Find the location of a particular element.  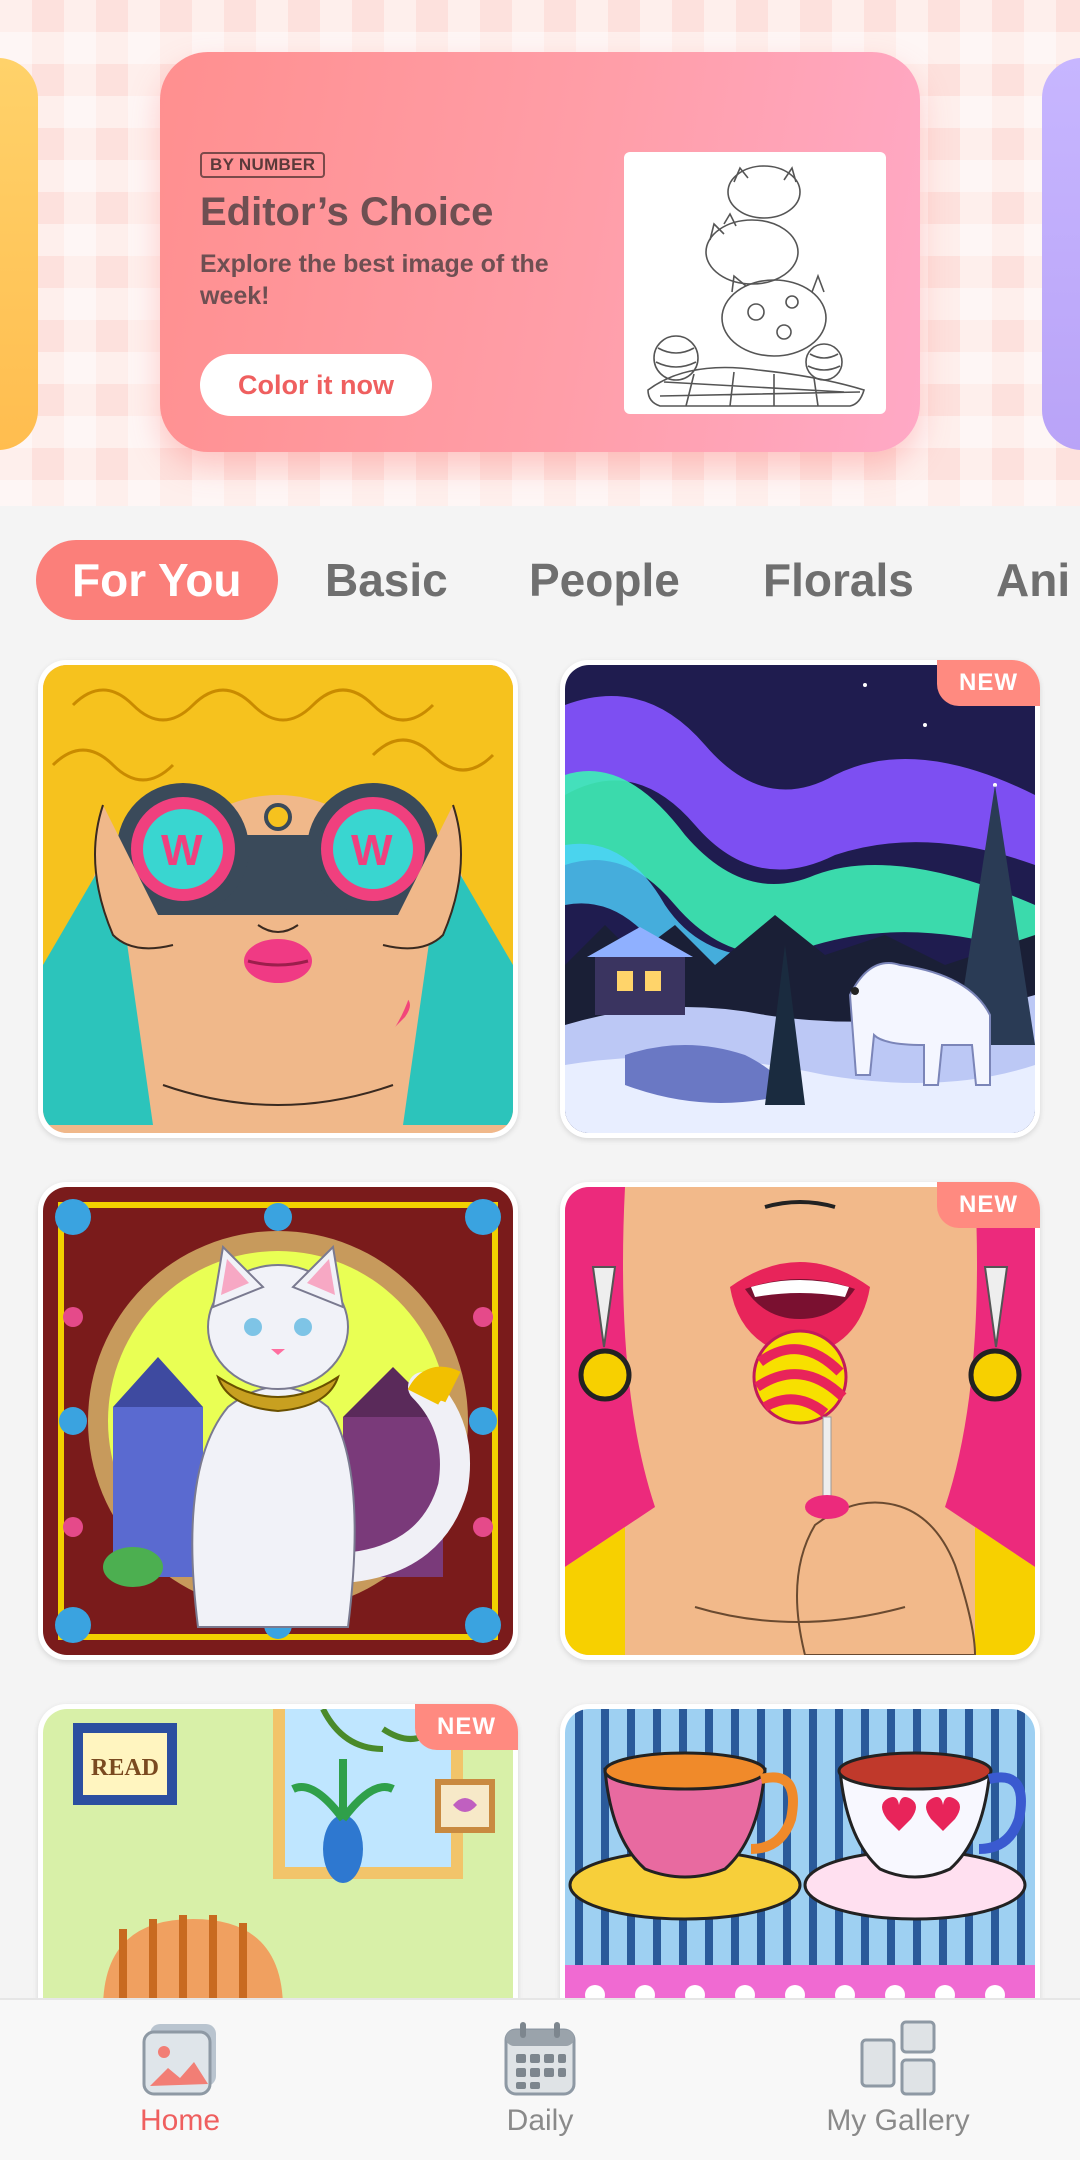

woman-binoculars-artwork: W W is located at coordinates (278, 899).